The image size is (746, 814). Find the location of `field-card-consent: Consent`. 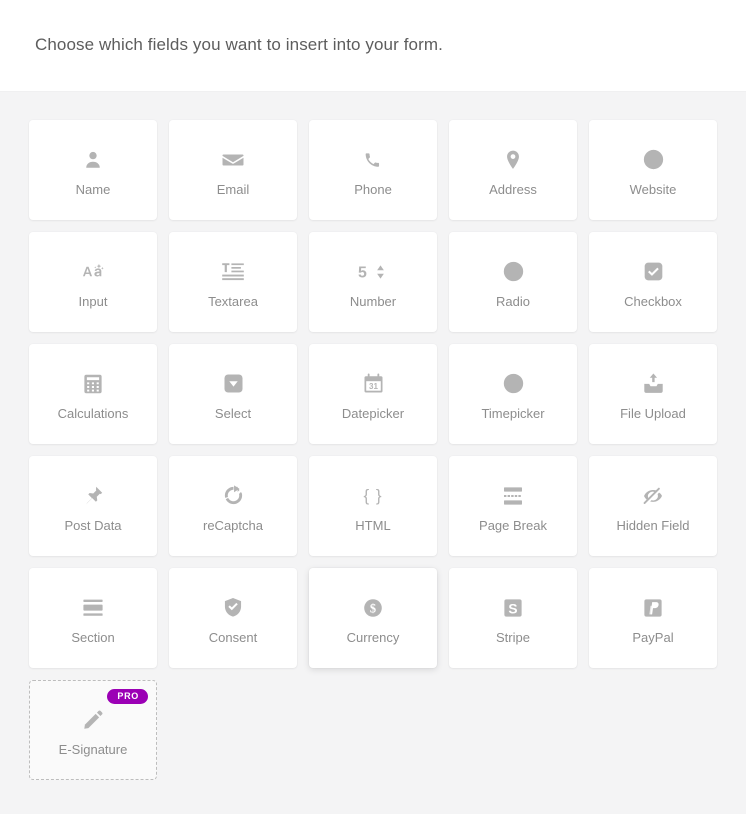

field-card-consent: Consent is located at coordinates (233, 618).